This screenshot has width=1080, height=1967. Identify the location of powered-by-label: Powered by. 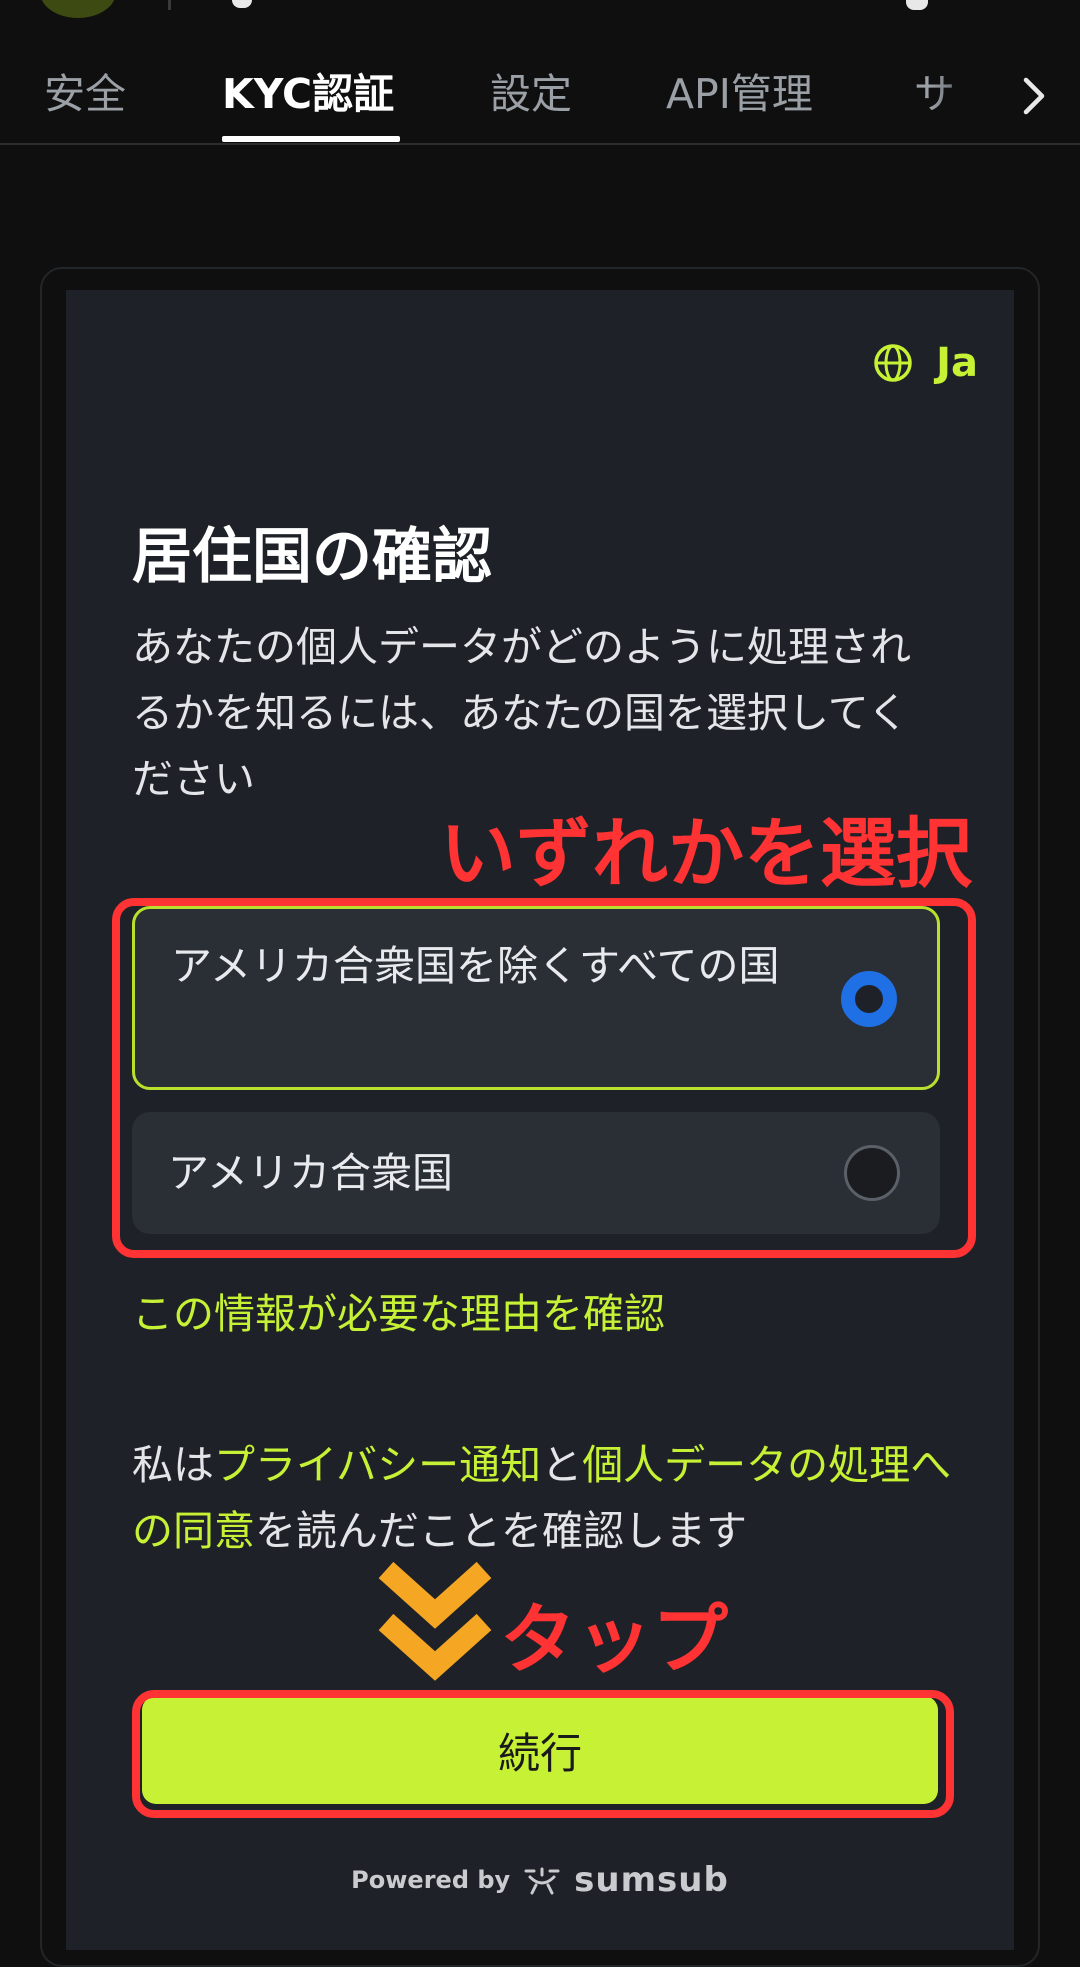
(431, 1880).